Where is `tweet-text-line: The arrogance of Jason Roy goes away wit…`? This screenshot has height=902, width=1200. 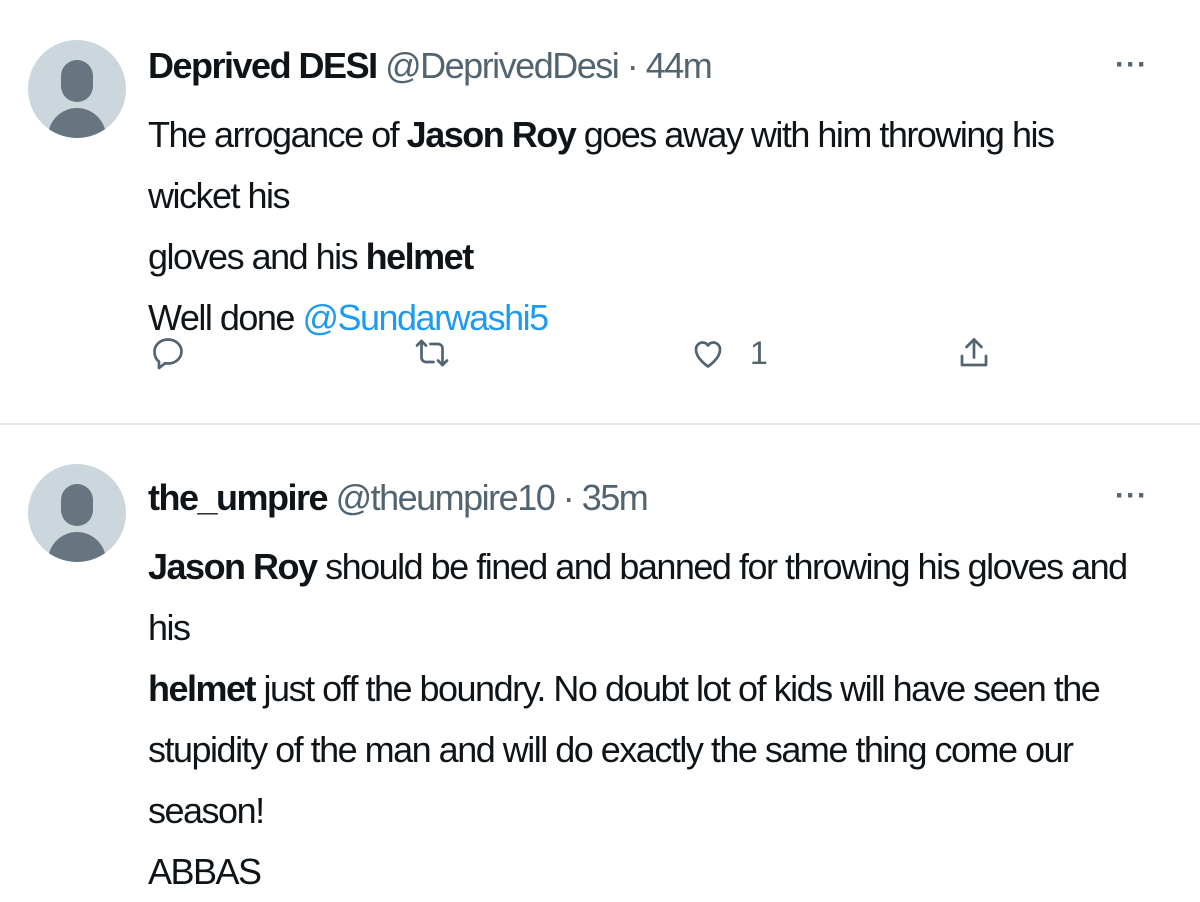
tweet-text-line: The arrogance of Jason Roy goes away wit… is located at coordinates (648, 165).